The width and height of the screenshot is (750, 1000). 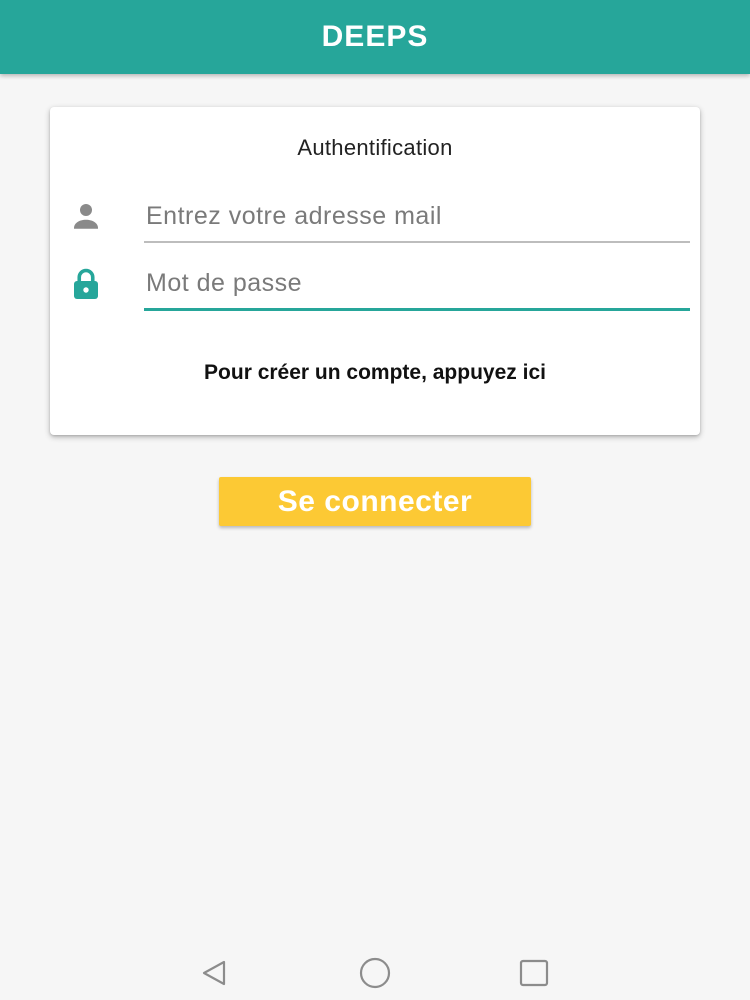 What do you see at coordinates (214, 973) in the screenshot?
I see `back-triangle-icon` at bounding box center [214, 973].